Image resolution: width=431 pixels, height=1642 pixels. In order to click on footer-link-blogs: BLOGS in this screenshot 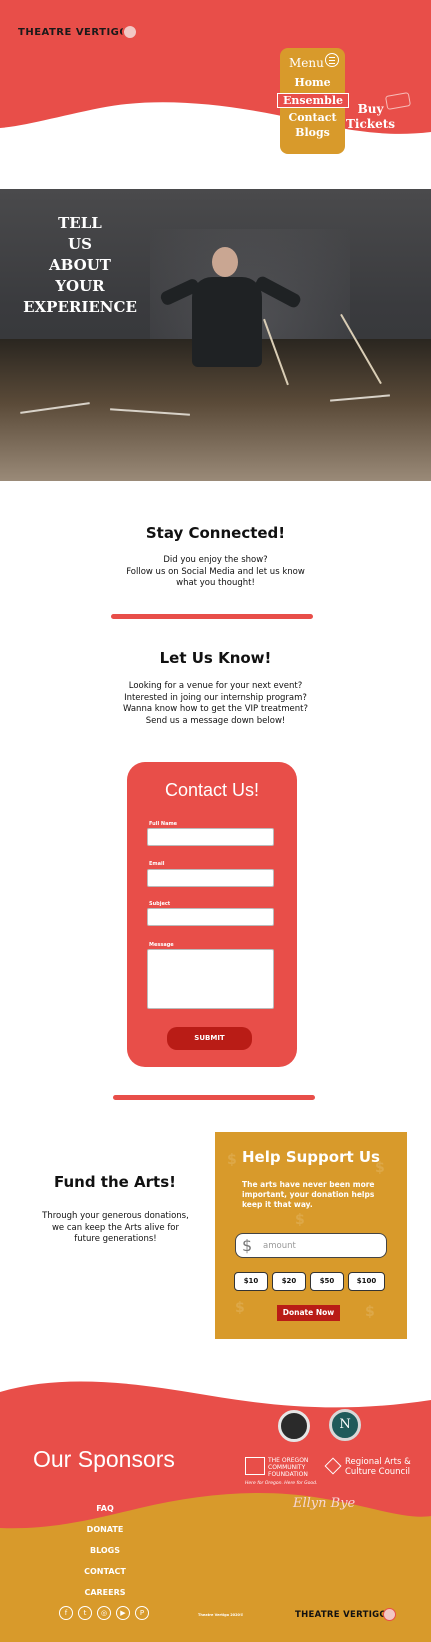, I will do `click(105, 1550)`.